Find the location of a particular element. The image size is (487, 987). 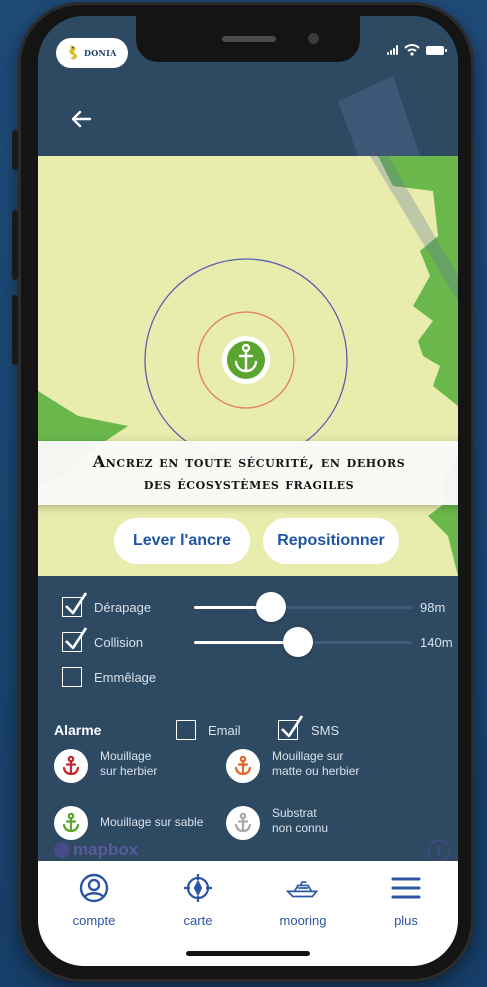

tab-label: carte is located at coordinates (198, 920).